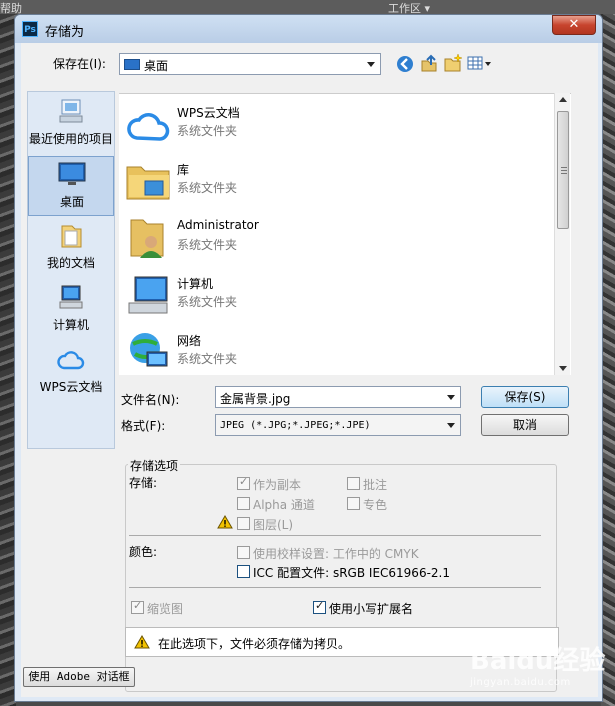 This screenshot has height=706, width=615. What do you see at coordinates (195, 284) in the screenshot?
I see `file-name: 计算机` at bounding box center [195, 284].